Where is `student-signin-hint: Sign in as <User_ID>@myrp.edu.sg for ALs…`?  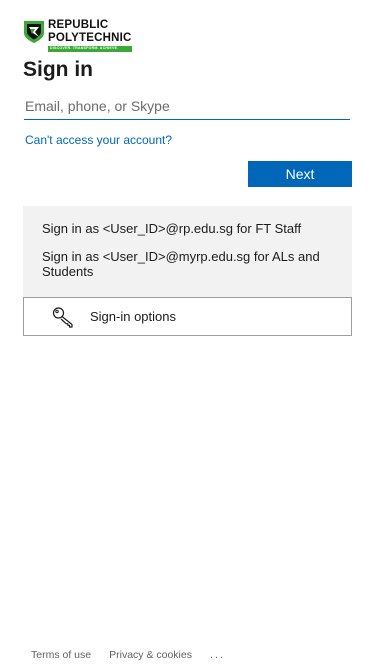 student-signin-hint: Sign in as <User_ID>@myrp.edu.sg for ALs… is located at coordinates (181, 264).